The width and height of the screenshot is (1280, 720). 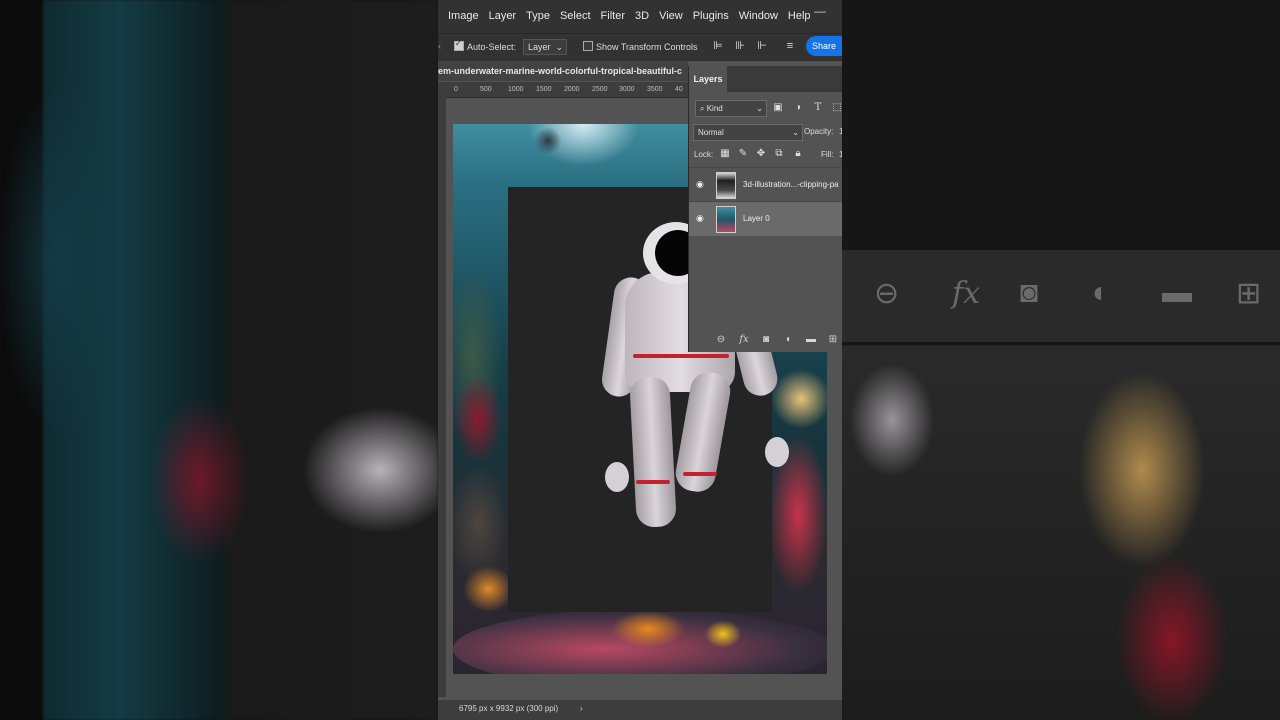 I want to click on lock-artboard-icon: ⧉, so click(x=779, y=154).